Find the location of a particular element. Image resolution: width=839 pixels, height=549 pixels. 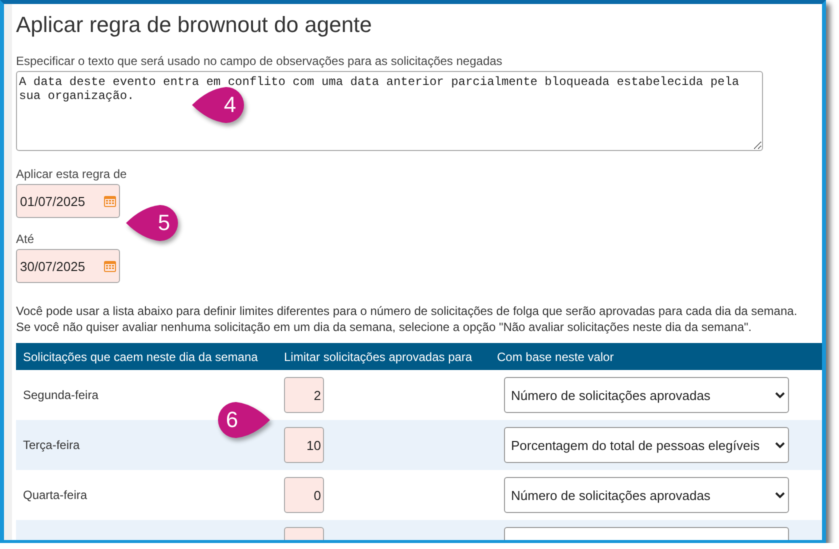

weekday-label: Segunda-feira is located at coordinates (60, 395).